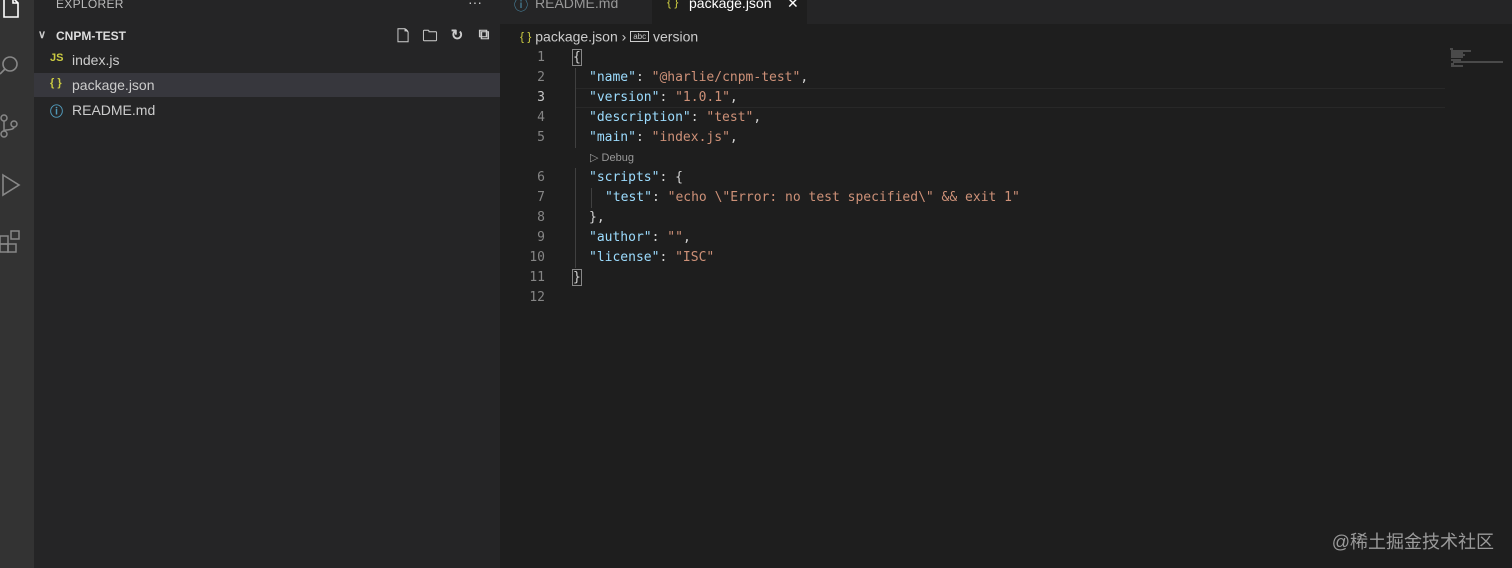 The width and height of the screenshot is (1512, 568). I want to click on minimap, so click(1480, 58).